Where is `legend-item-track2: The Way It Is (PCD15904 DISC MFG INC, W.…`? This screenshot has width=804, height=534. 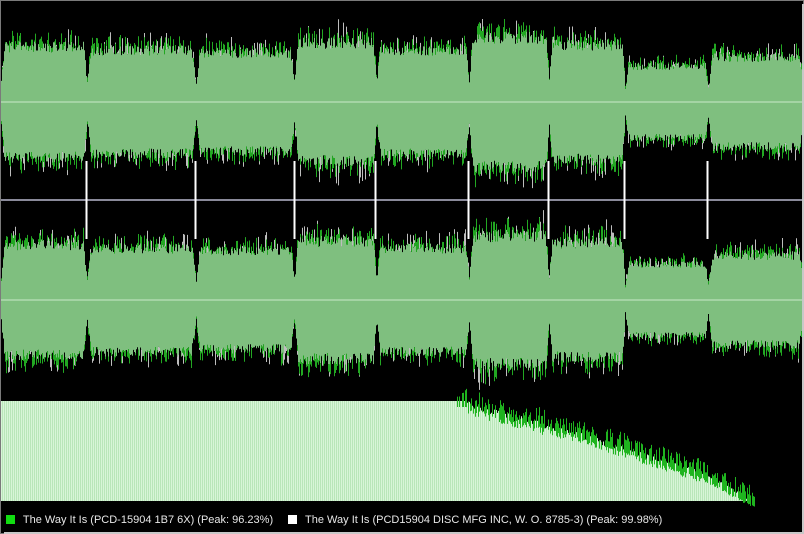
legend-item-track2: The Way It Is (PCD15904 DISC MFG INC, W.… is located at coordinates (475, 520).